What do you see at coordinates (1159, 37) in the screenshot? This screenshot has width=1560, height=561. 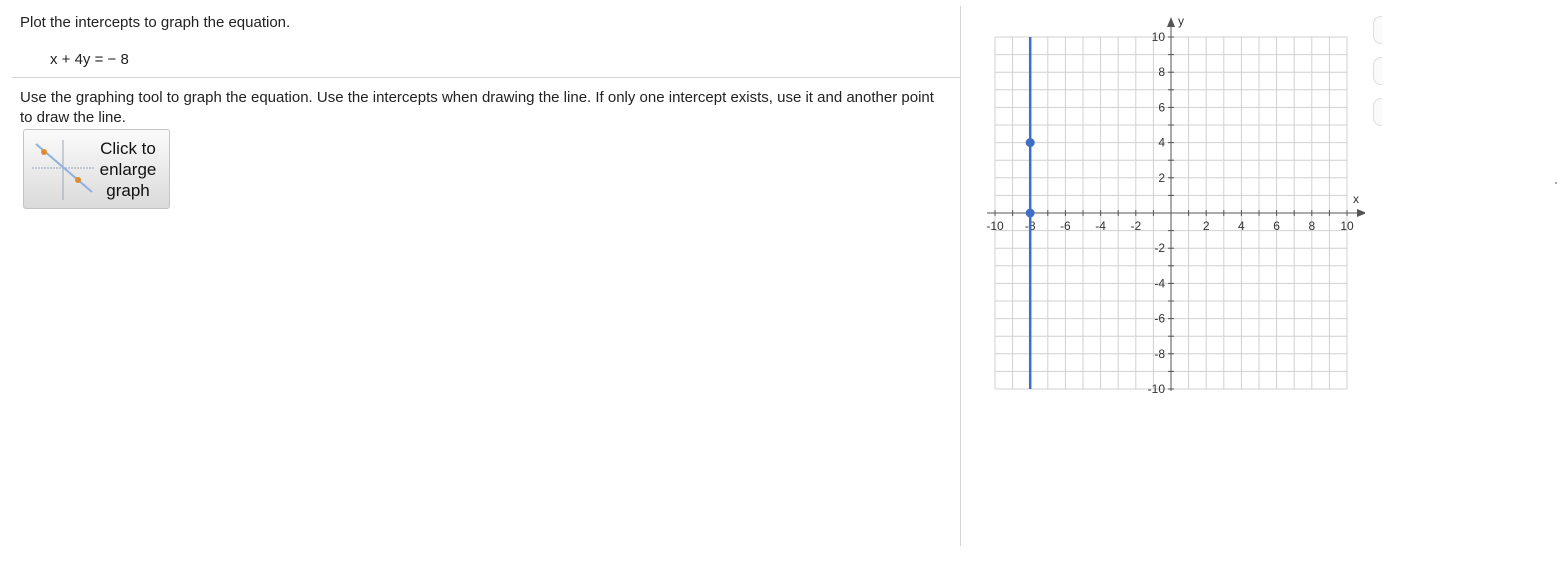 I see `y-tick-label: 10` at bounding box center [1159, 37].